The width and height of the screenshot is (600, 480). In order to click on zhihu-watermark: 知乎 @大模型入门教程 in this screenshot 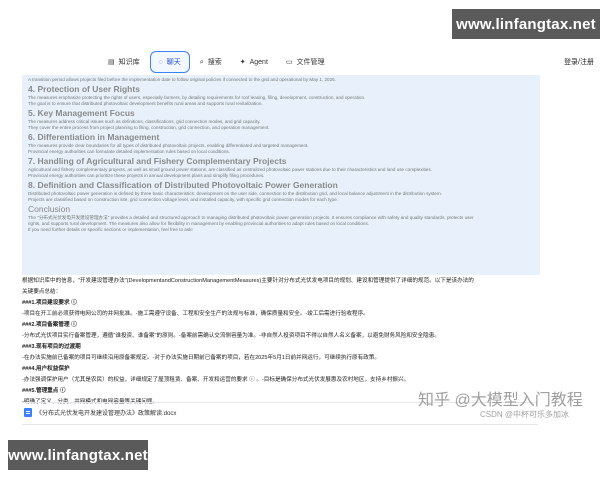, I will do `click(500, 400)`.